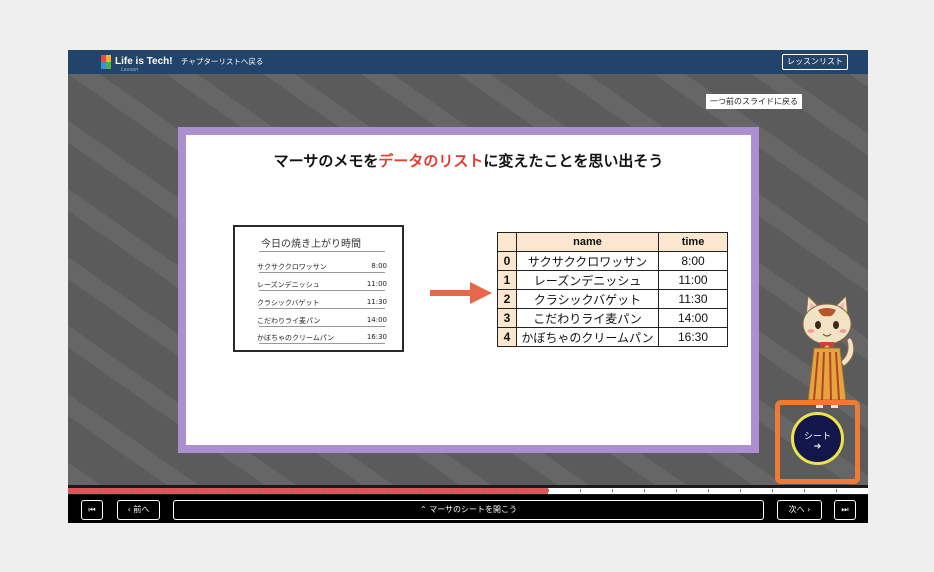 This screenshot has height=572, width=934. I want to click on skip-end-icon: ⏭, so click(845, 509).